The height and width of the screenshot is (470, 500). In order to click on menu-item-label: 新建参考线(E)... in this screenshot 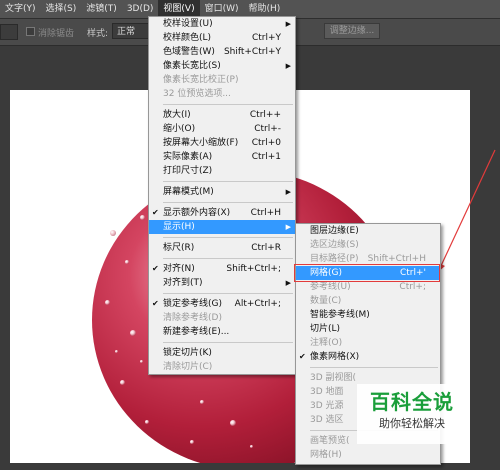, I will do `click(196, 332)`.